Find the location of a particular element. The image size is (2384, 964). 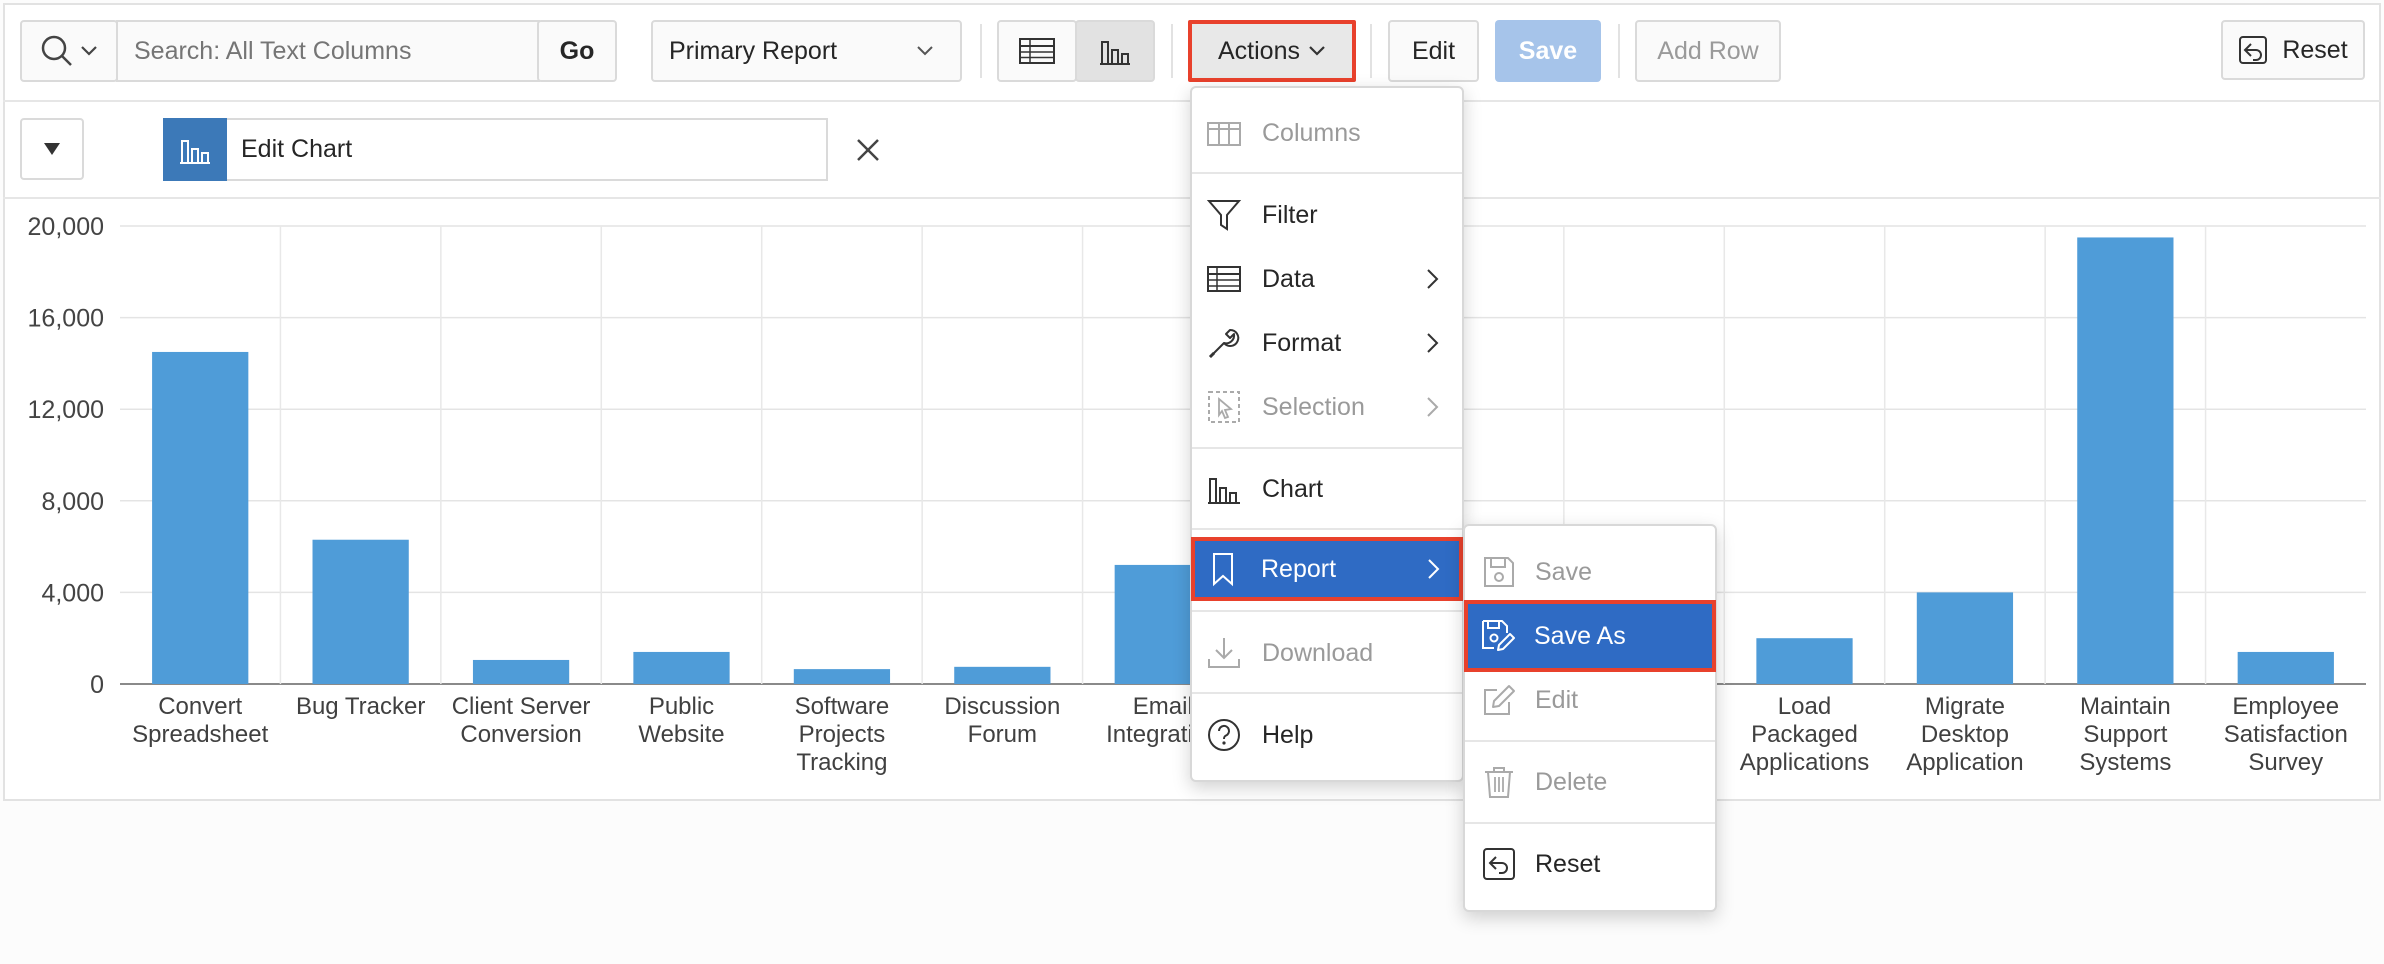

menu-item-help: Help is located at coordinates (1327, 735).